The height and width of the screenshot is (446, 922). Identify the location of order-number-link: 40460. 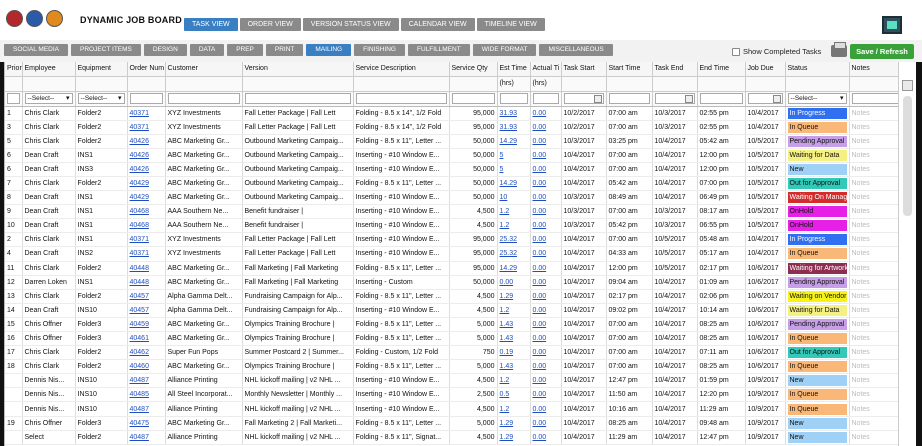
(146, 367).